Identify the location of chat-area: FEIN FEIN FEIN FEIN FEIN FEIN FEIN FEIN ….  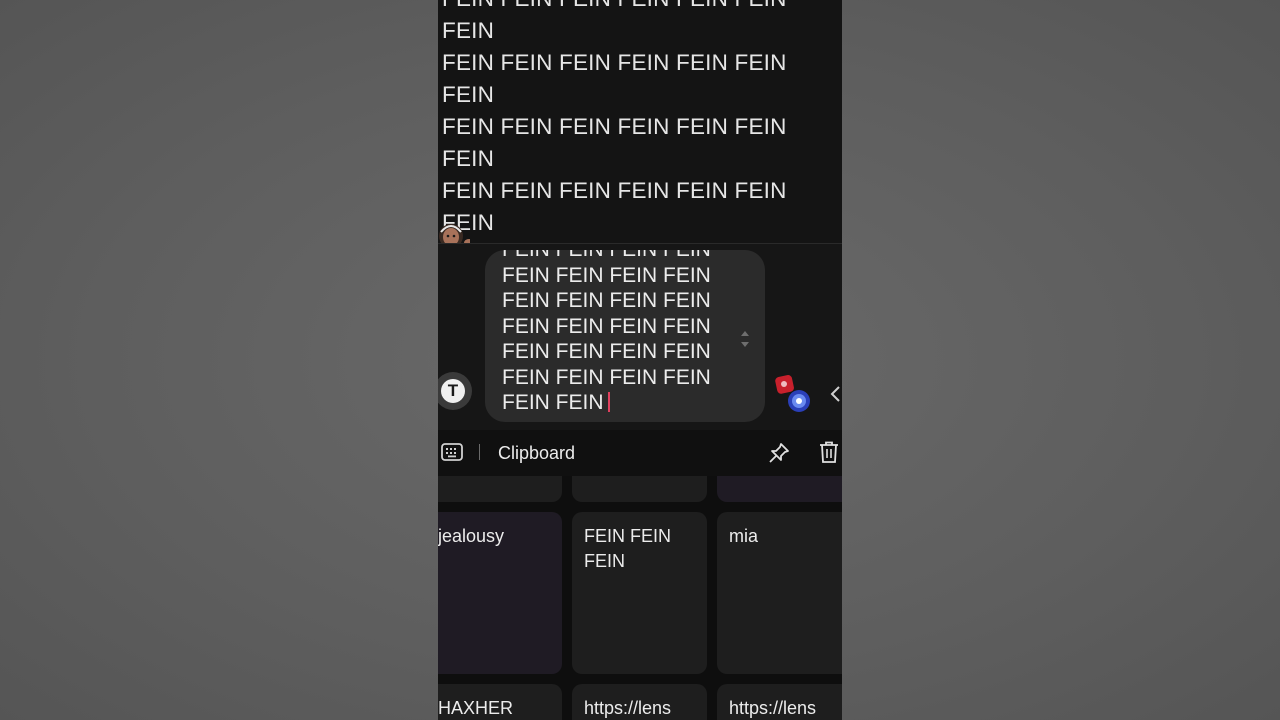
(640, 122).